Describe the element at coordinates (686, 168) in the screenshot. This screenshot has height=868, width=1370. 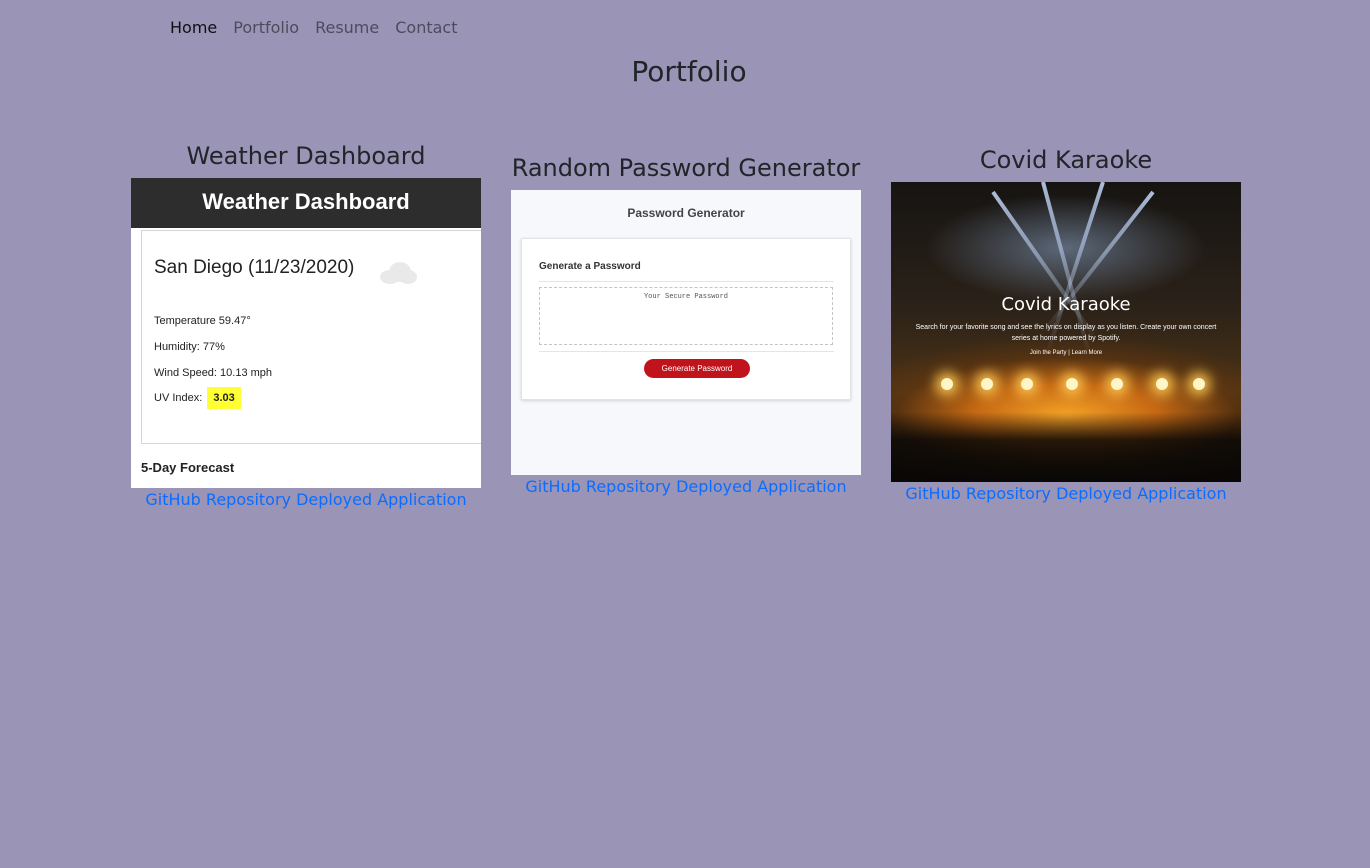
I see `project-title: Random Password Generator` at that location.